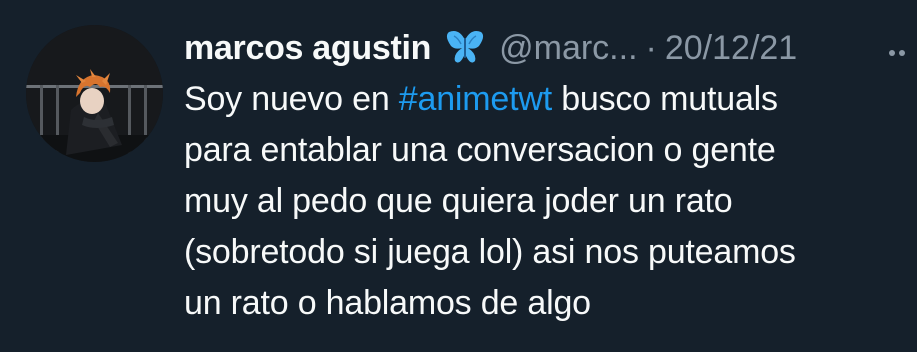  I want to click on more-icon, so click(902, 53).